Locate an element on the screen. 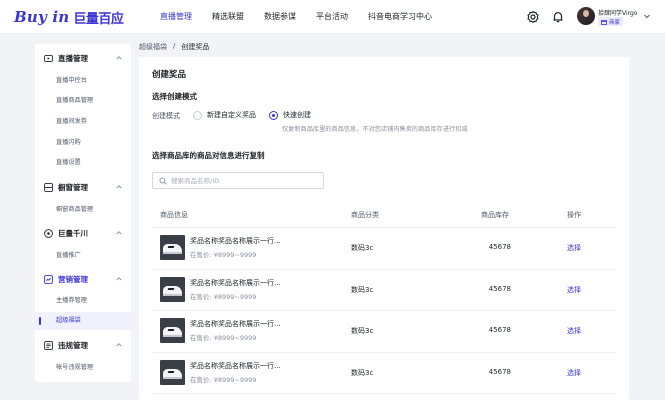  logo-text-cn: 巨量百应 is located at coordinates (98, 19).